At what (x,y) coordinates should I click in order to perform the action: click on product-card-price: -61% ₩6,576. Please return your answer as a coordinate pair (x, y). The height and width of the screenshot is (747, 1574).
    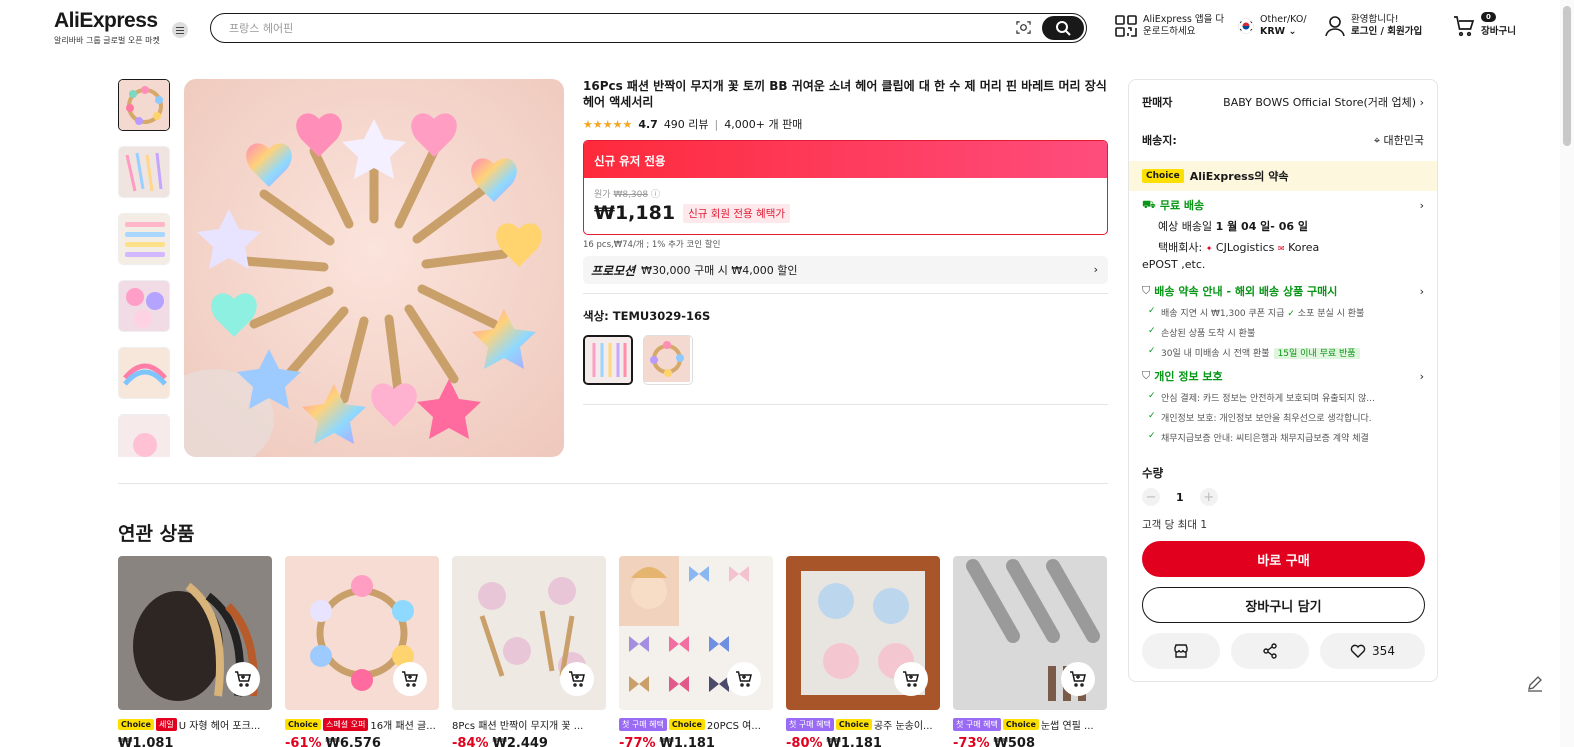
    Looking at the image, I should click on (362, 741).